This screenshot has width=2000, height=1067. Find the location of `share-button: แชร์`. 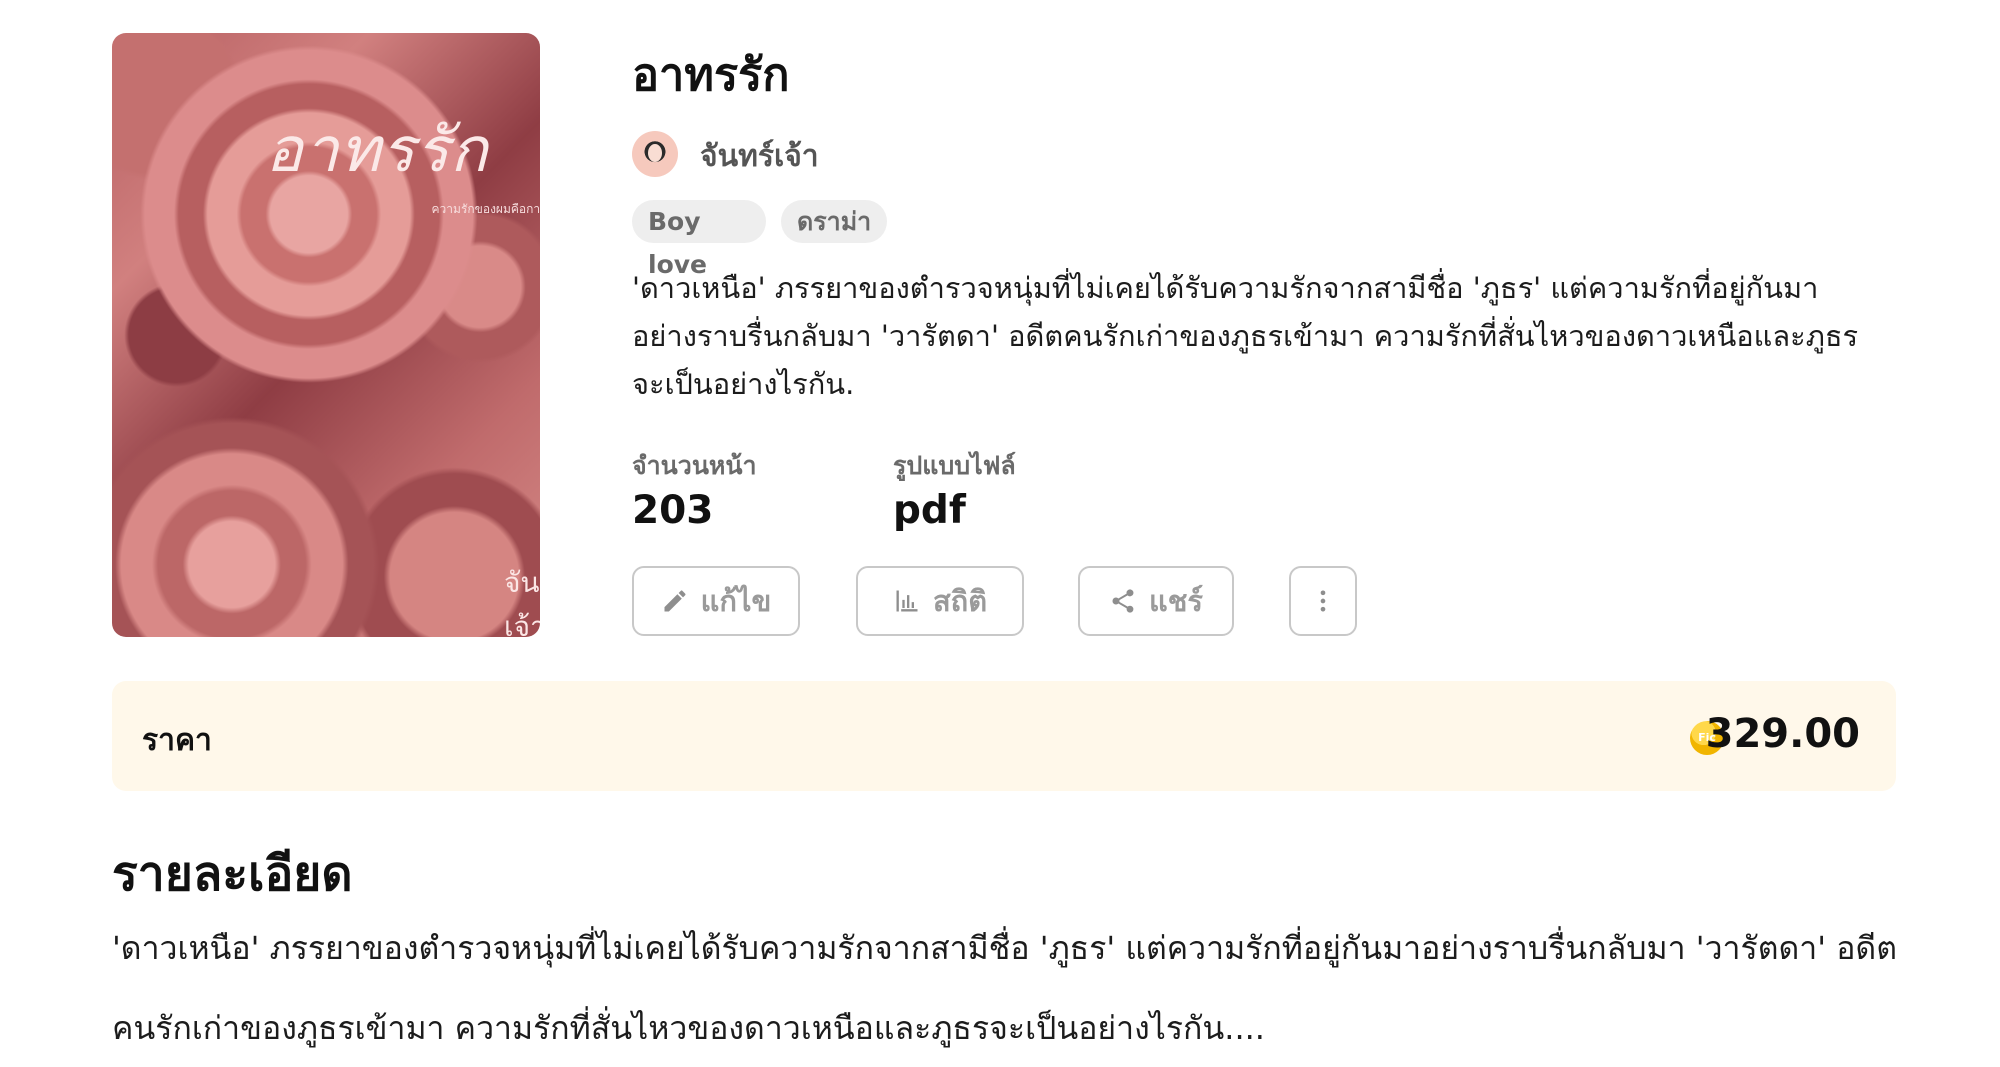

share-button: แชร์ is located at coordinates (1156, 601).